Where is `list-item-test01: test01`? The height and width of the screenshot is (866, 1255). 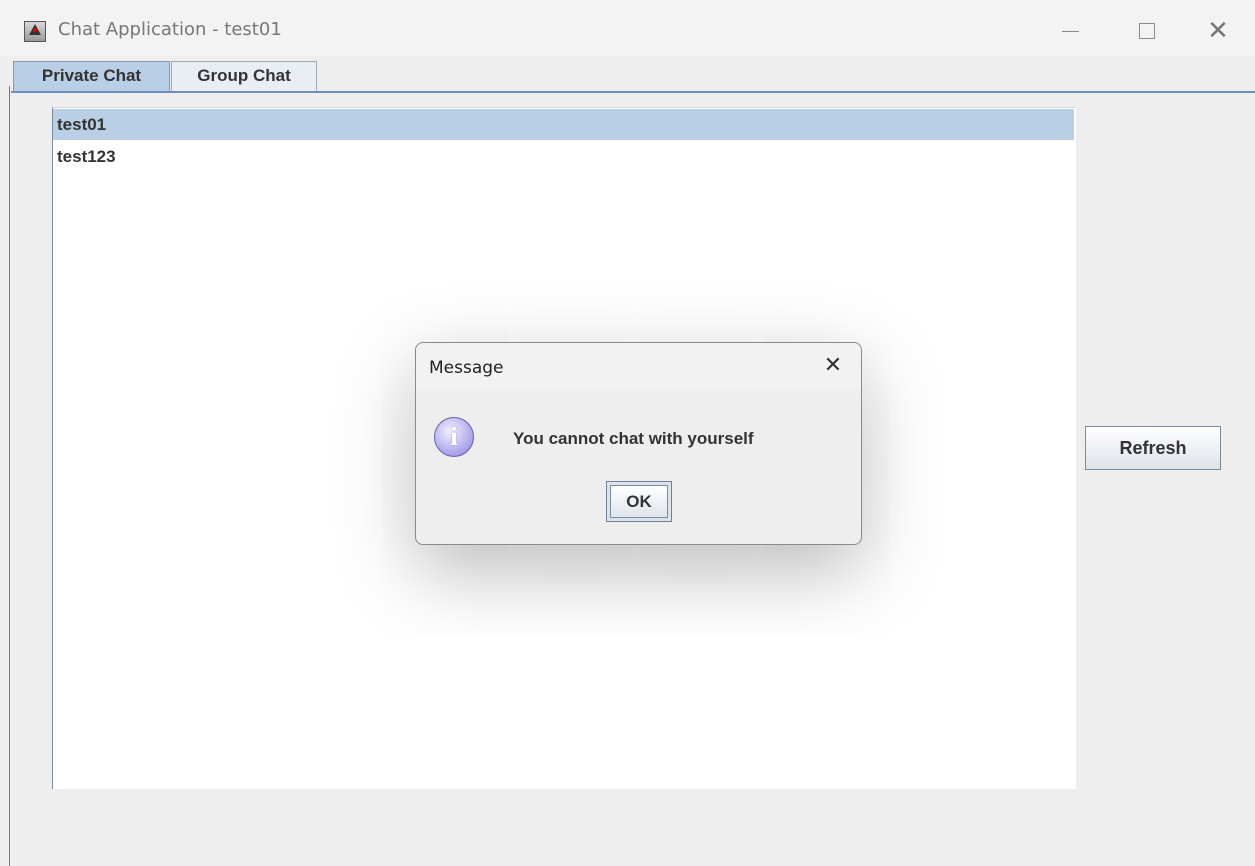
list-item-test01: test01 is located at coordinates (563, 124).